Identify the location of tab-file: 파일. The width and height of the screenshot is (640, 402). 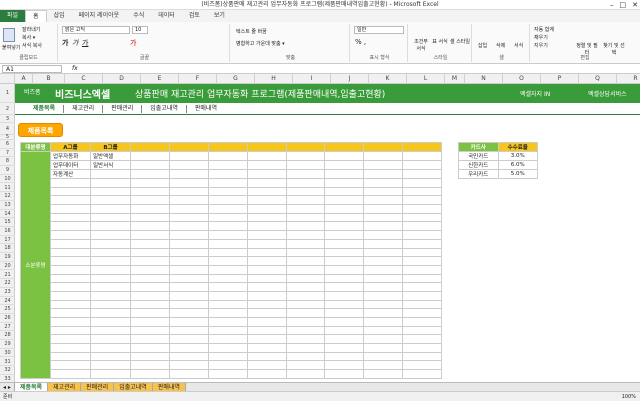
(13, 16).